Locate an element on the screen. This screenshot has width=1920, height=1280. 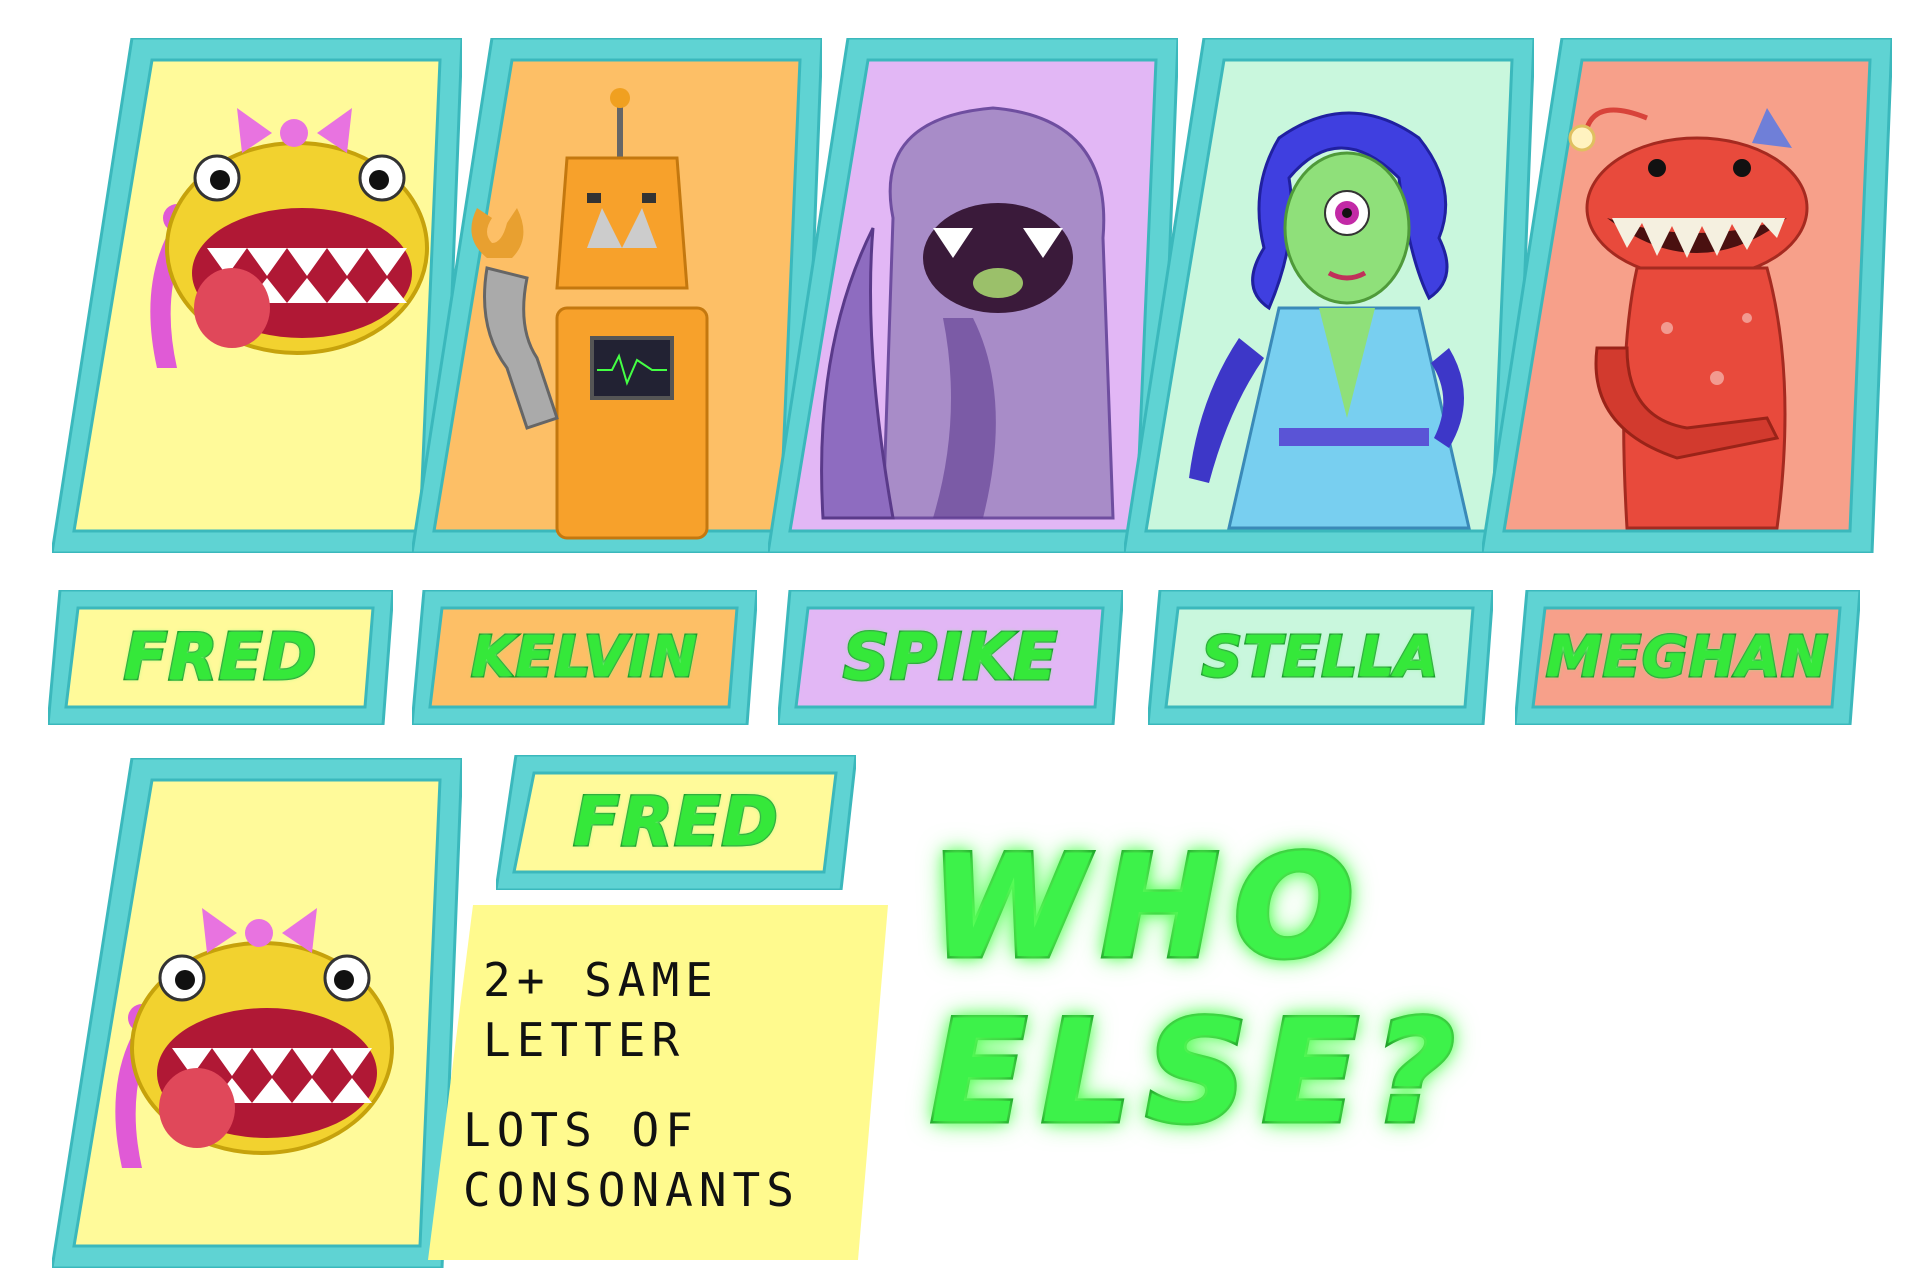
character-name-text: KELVIN is located at coordinates (584, 658).